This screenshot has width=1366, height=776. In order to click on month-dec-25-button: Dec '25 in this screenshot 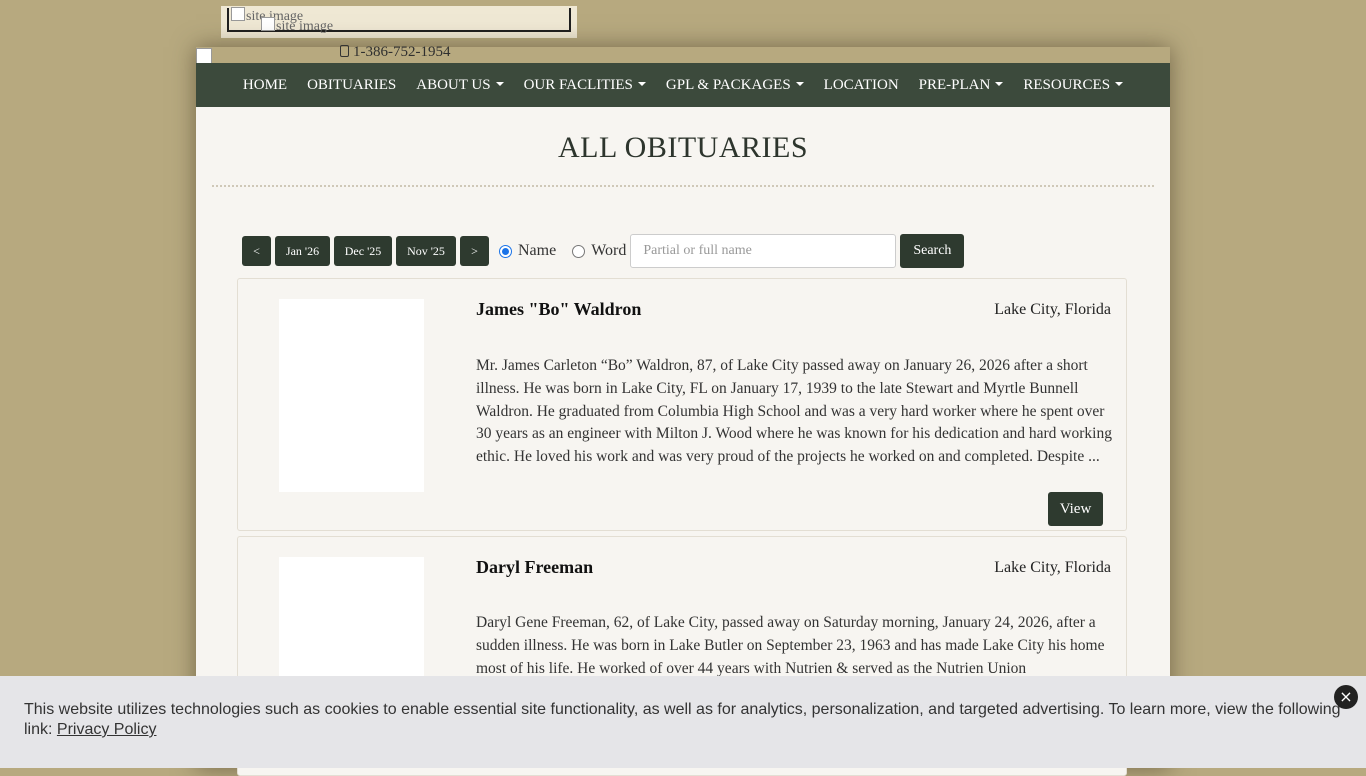, I will do `click(363, 251)`.